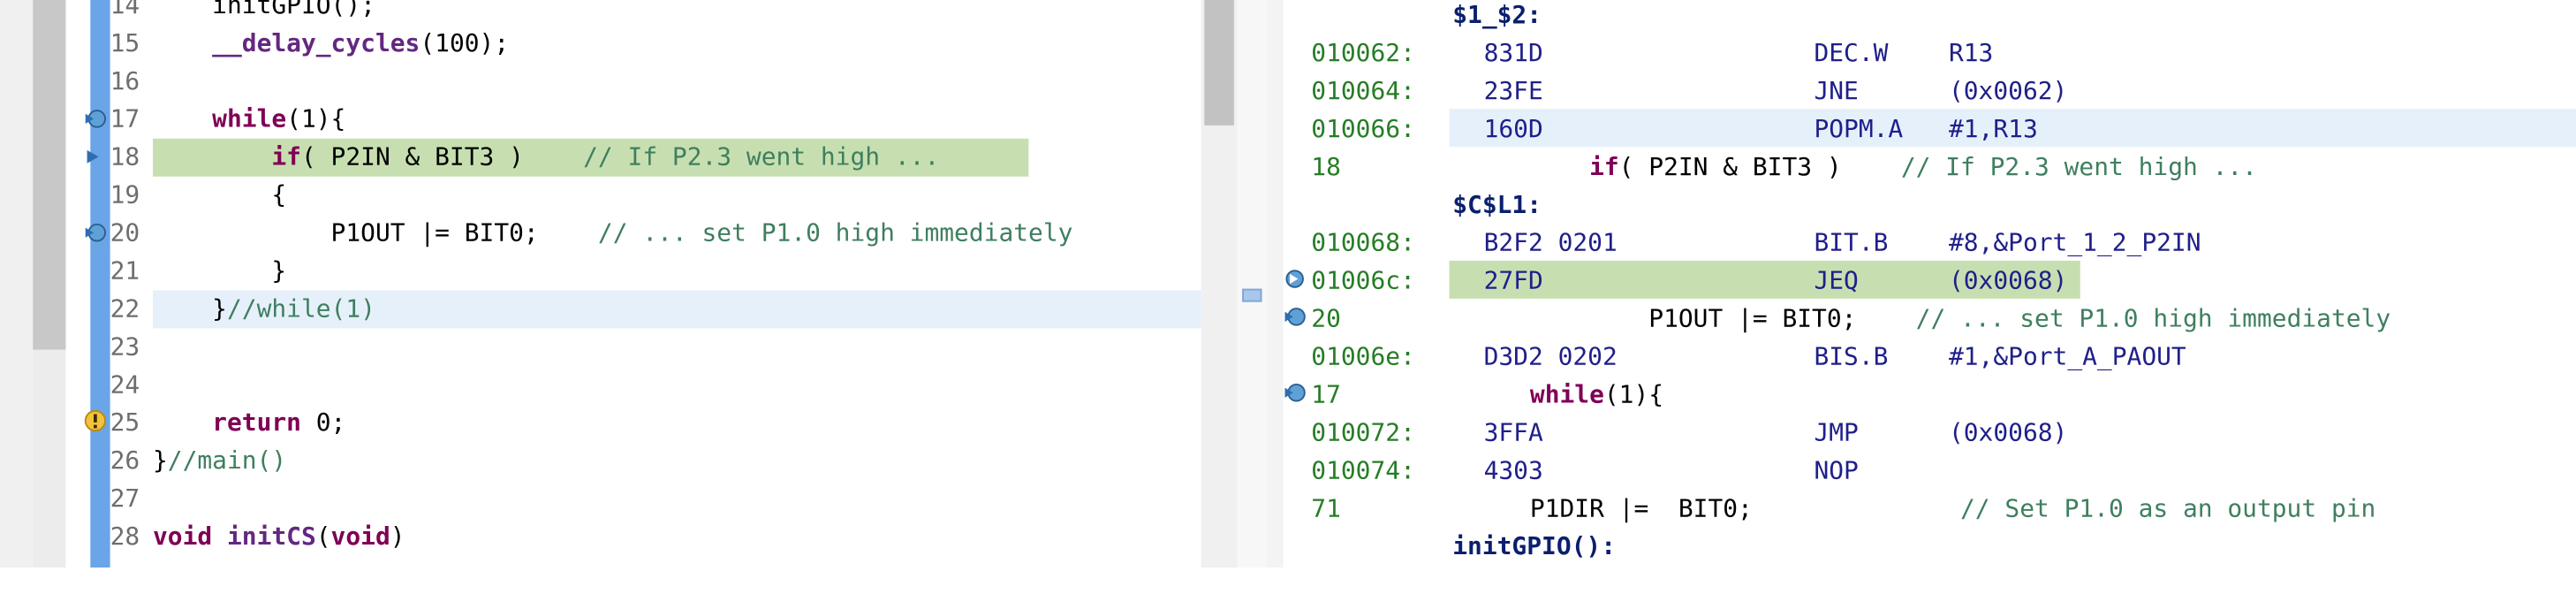 The image size is (2576, 594). What do you see at coordinates (125, 536) in the screenshot?
I see `line-number: 28` at bounding box center [125, 536].